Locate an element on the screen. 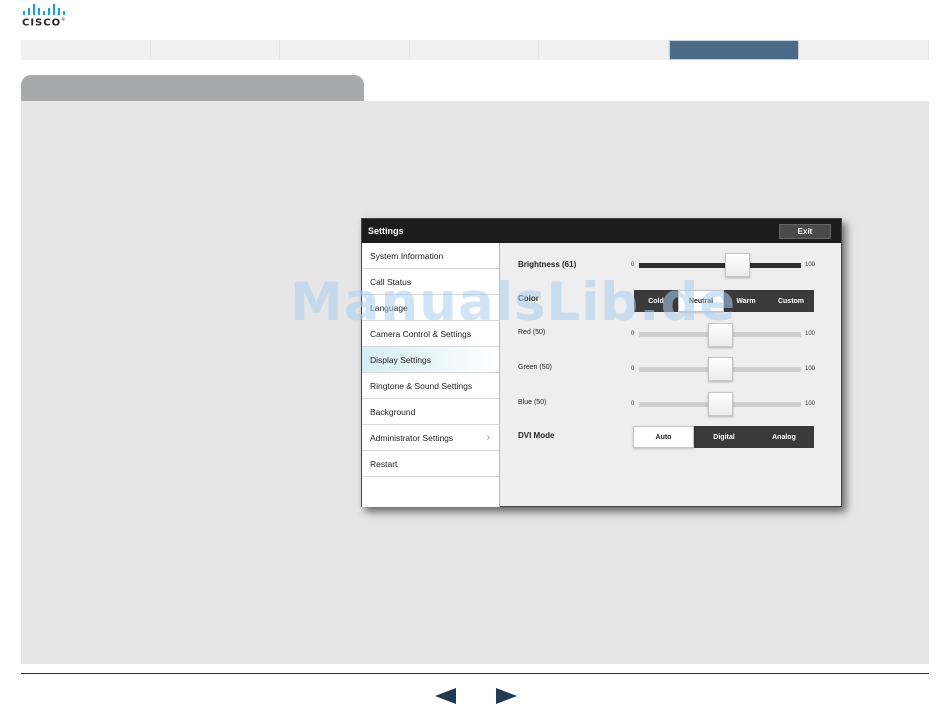 The width and height of the screenshot is (950, 711). settings-titlebar: Settings Exit is located at coordinates (601, 231).